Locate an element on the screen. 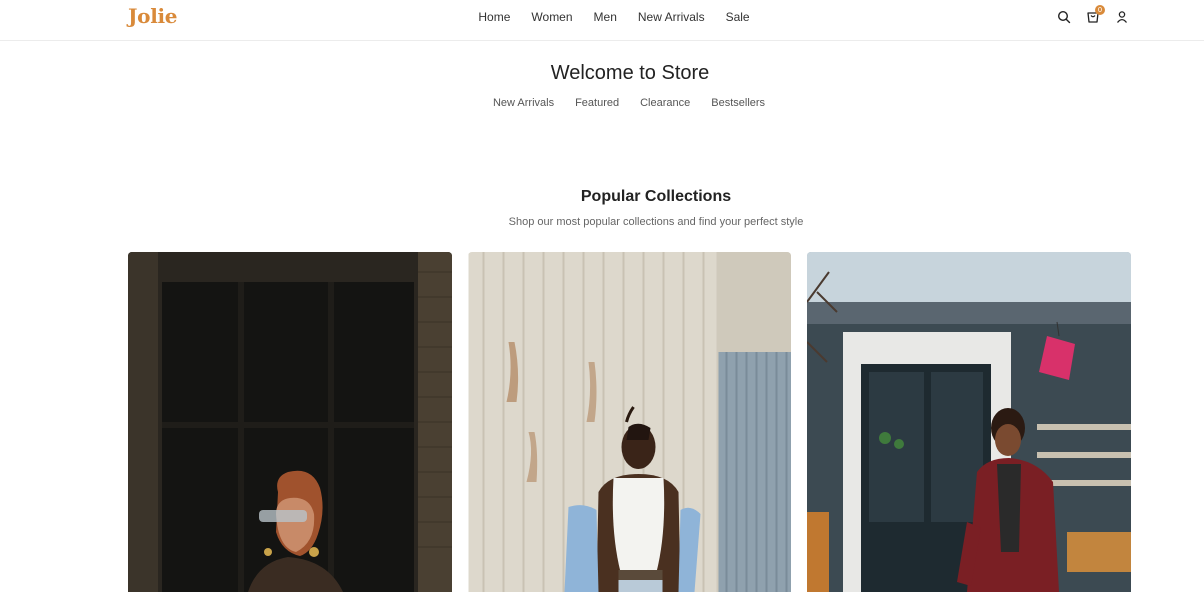 This screenshot has width=1204, height=592. nav-item-sale: Sale is located at coordinates (738, 17).